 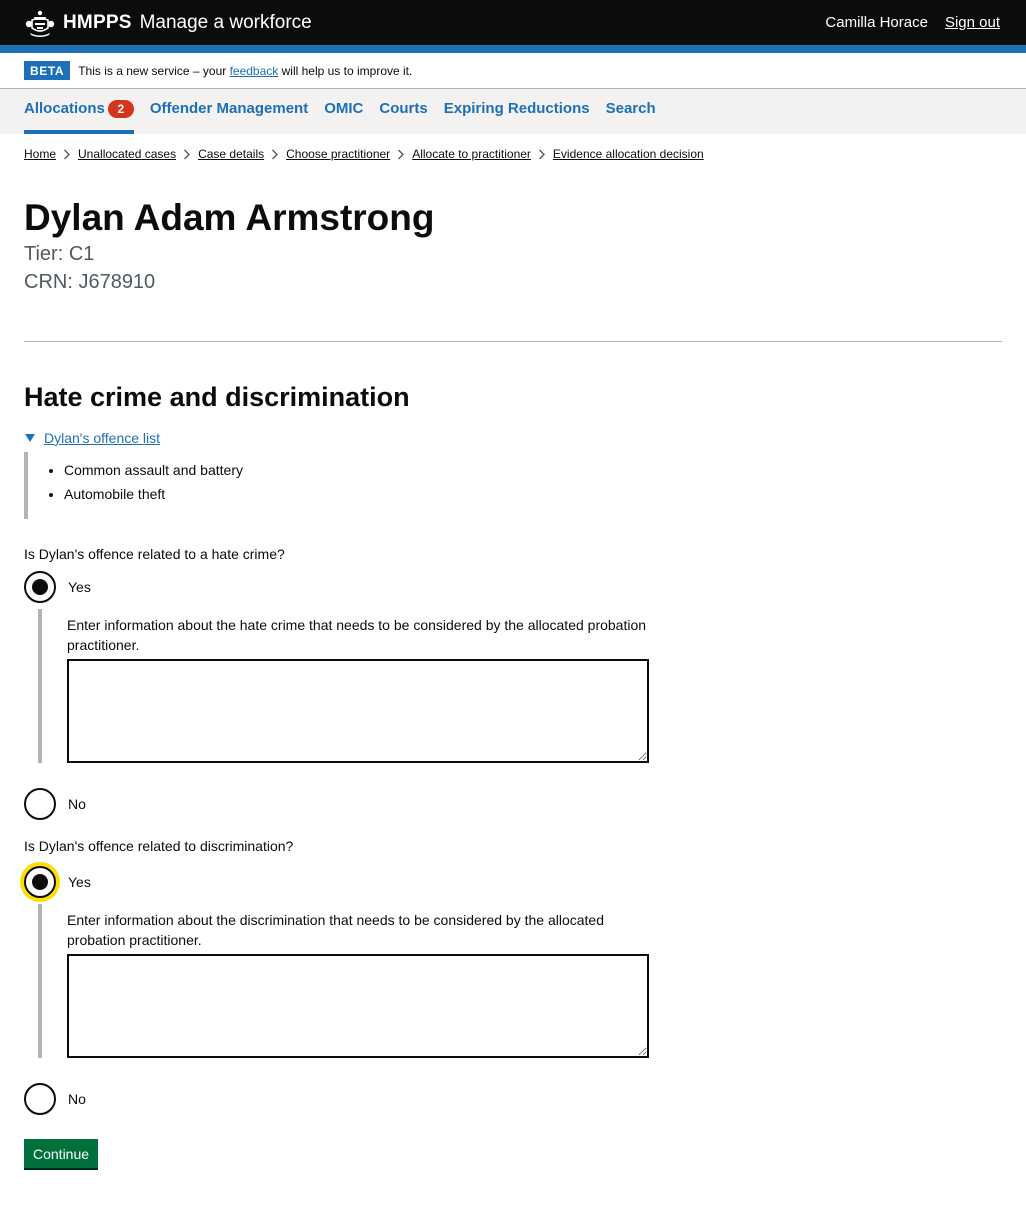 I want to click on nav-item-label: Allocations, so click(x=64, y=108).